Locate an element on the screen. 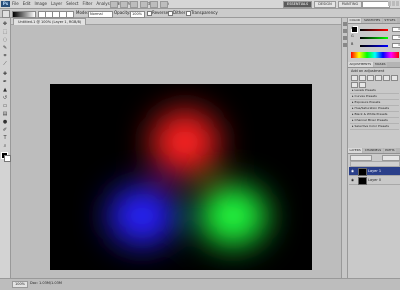  workspace-switcher: ESSENTIALS DESIGN PAINTING is located at coordinates (323, 4).